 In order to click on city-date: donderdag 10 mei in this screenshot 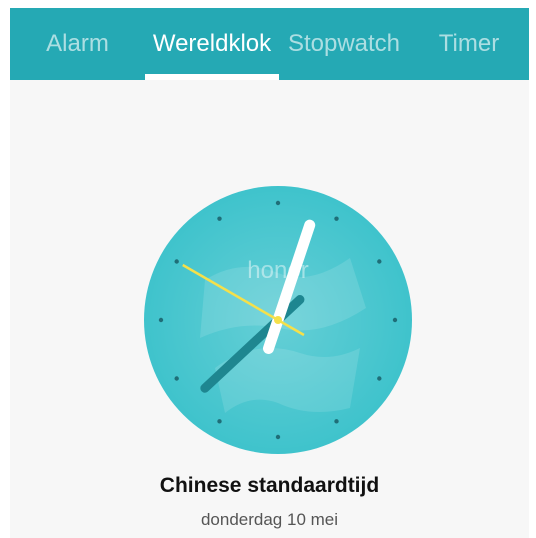, I will do `click(269, 519)`.